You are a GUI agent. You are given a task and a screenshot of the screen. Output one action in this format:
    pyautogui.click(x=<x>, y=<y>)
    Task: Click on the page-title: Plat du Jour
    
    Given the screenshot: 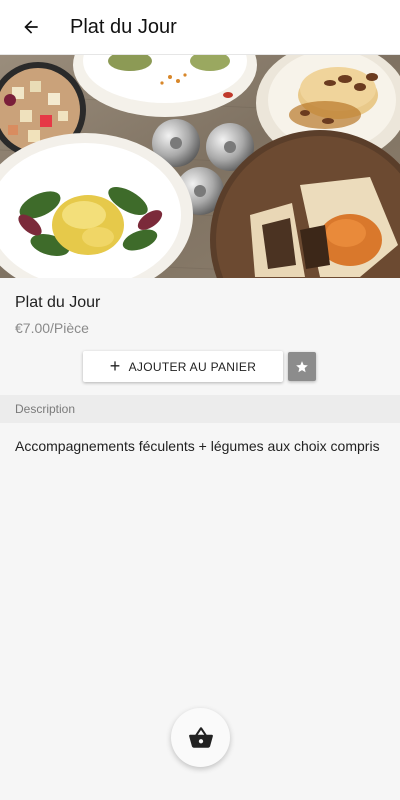 What is the action you would take?
    pyautogui.click(x=123, y=26)
    